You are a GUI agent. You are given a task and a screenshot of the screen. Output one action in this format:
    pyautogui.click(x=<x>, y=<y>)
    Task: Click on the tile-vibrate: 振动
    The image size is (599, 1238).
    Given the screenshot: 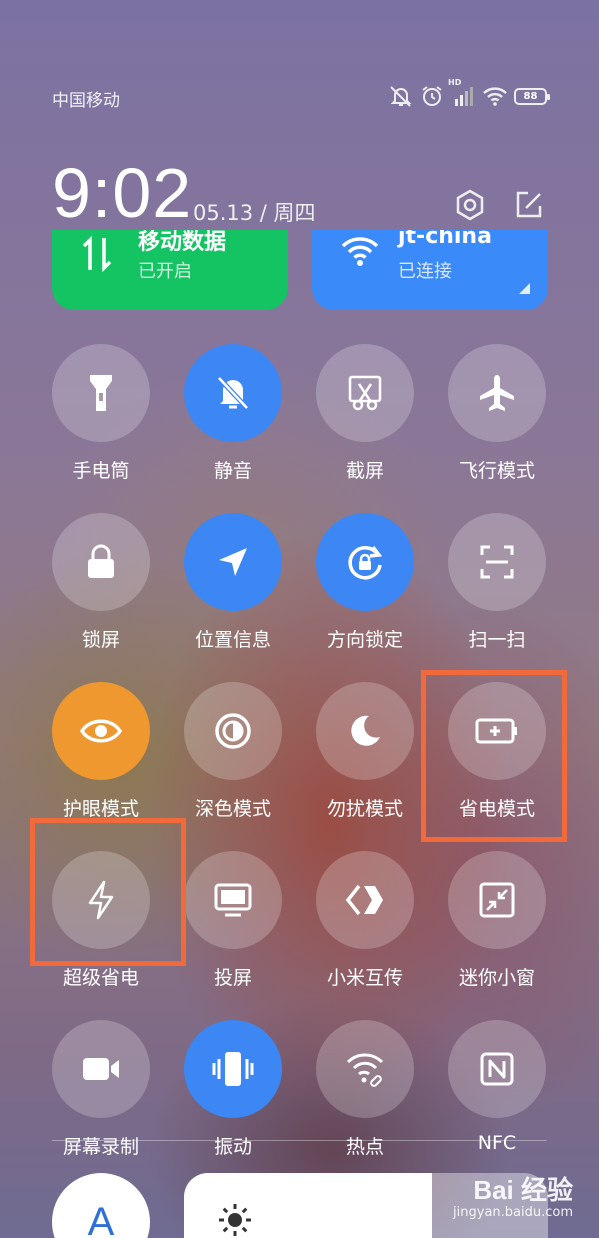 What is the action you would take?
    pyautogui.click(x=233, y=1089)
    